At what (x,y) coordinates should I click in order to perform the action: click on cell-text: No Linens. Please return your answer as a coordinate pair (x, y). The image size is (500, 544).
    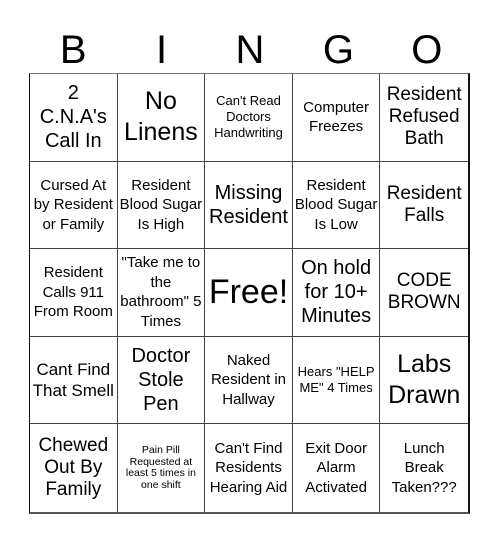
    Looking at the image, I should click on (161, 117).